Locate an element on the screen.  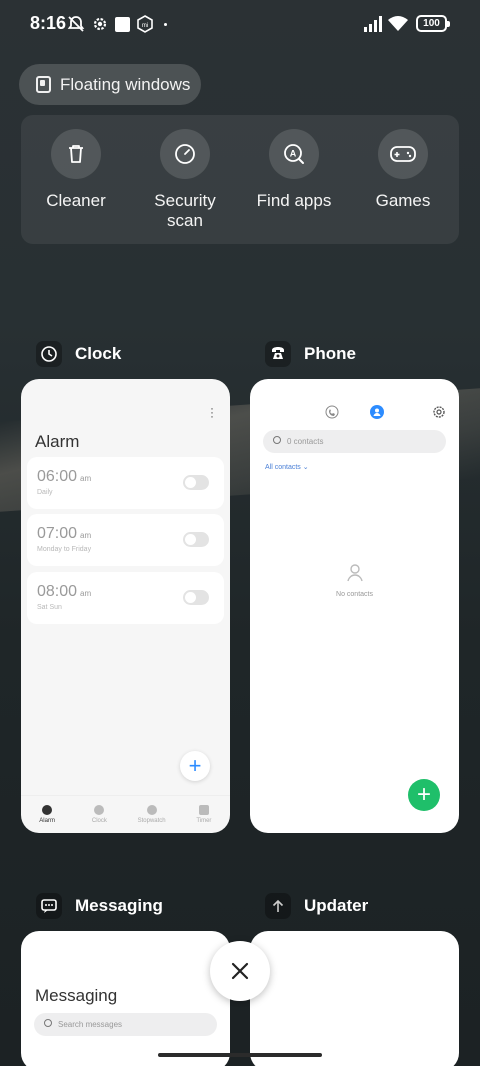
messaging-app-name: Messaging is located at coordinates (119, 905).